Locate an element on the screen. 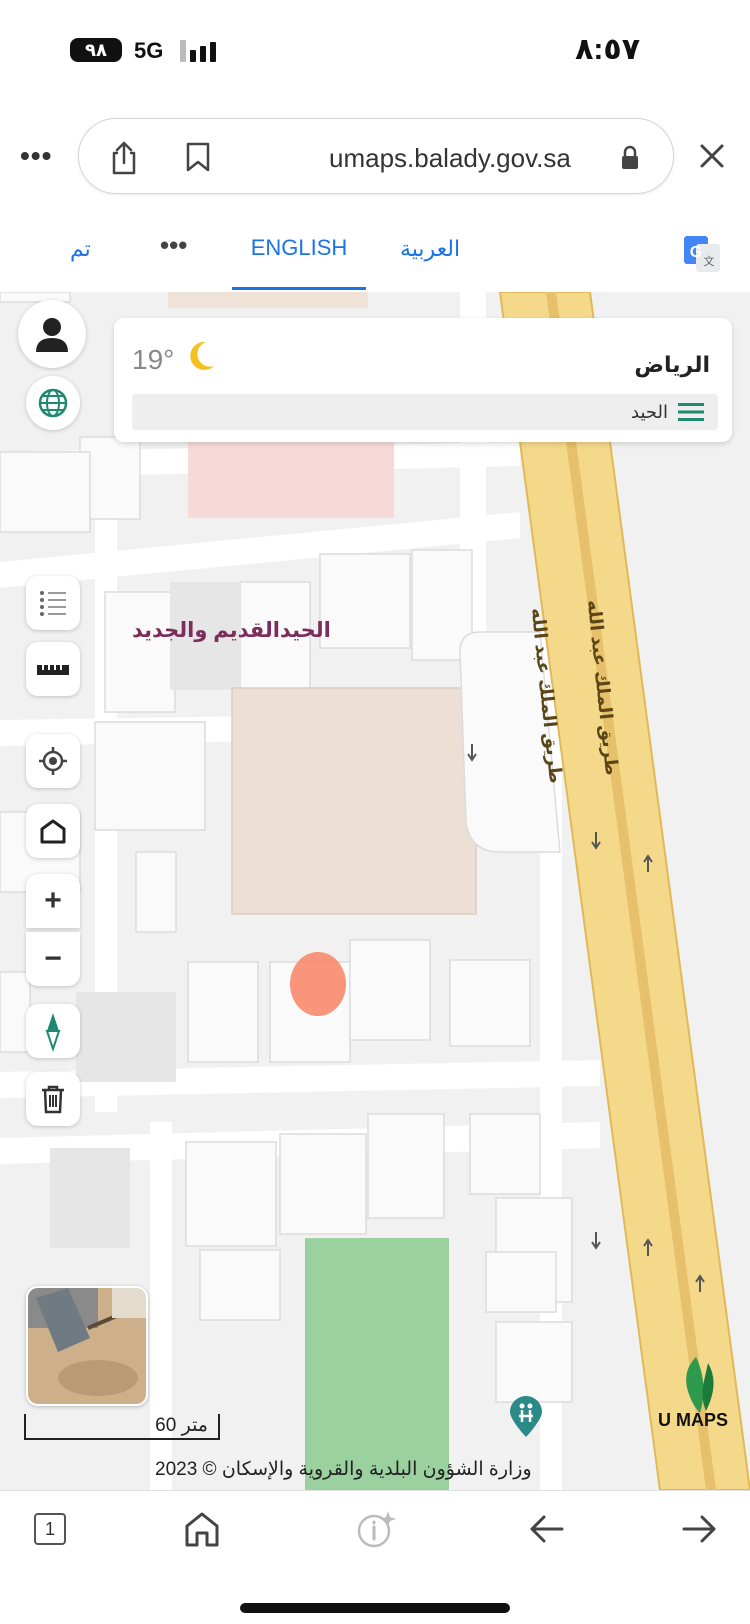 The width and height of the screenshot is (750, 1624). google-translate-icon: G 文 is located at coordinates (702, 254).